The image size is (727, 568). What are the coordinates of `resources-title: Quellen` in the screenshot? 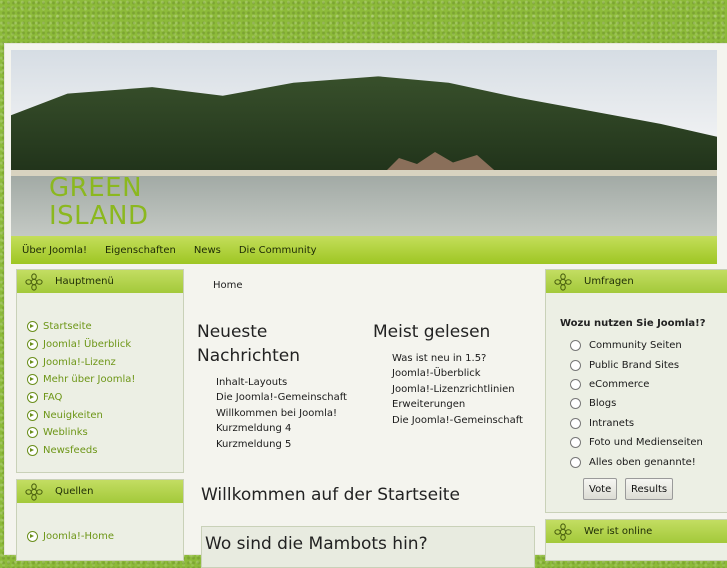 It's located at (74, 491).